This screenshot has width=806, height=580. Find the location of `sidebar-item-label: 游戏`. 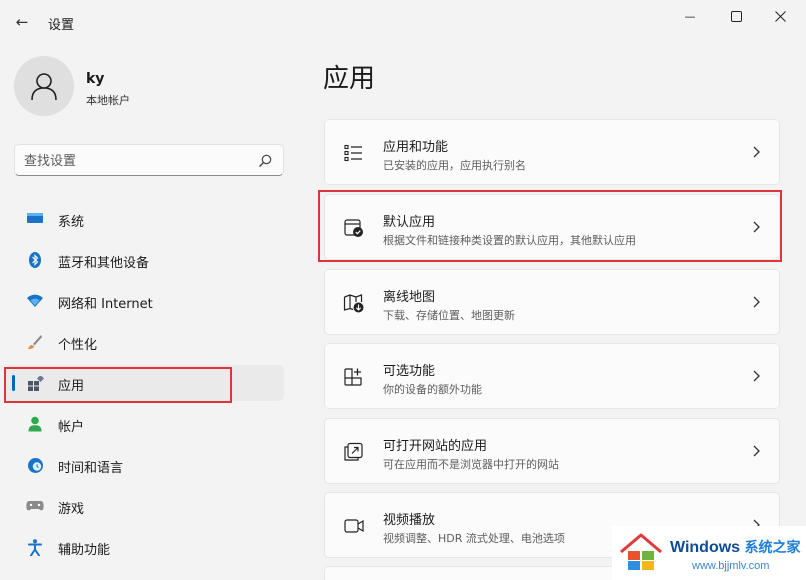

sidebar-item-label: 游戏 is located at coordinates (71, 509).